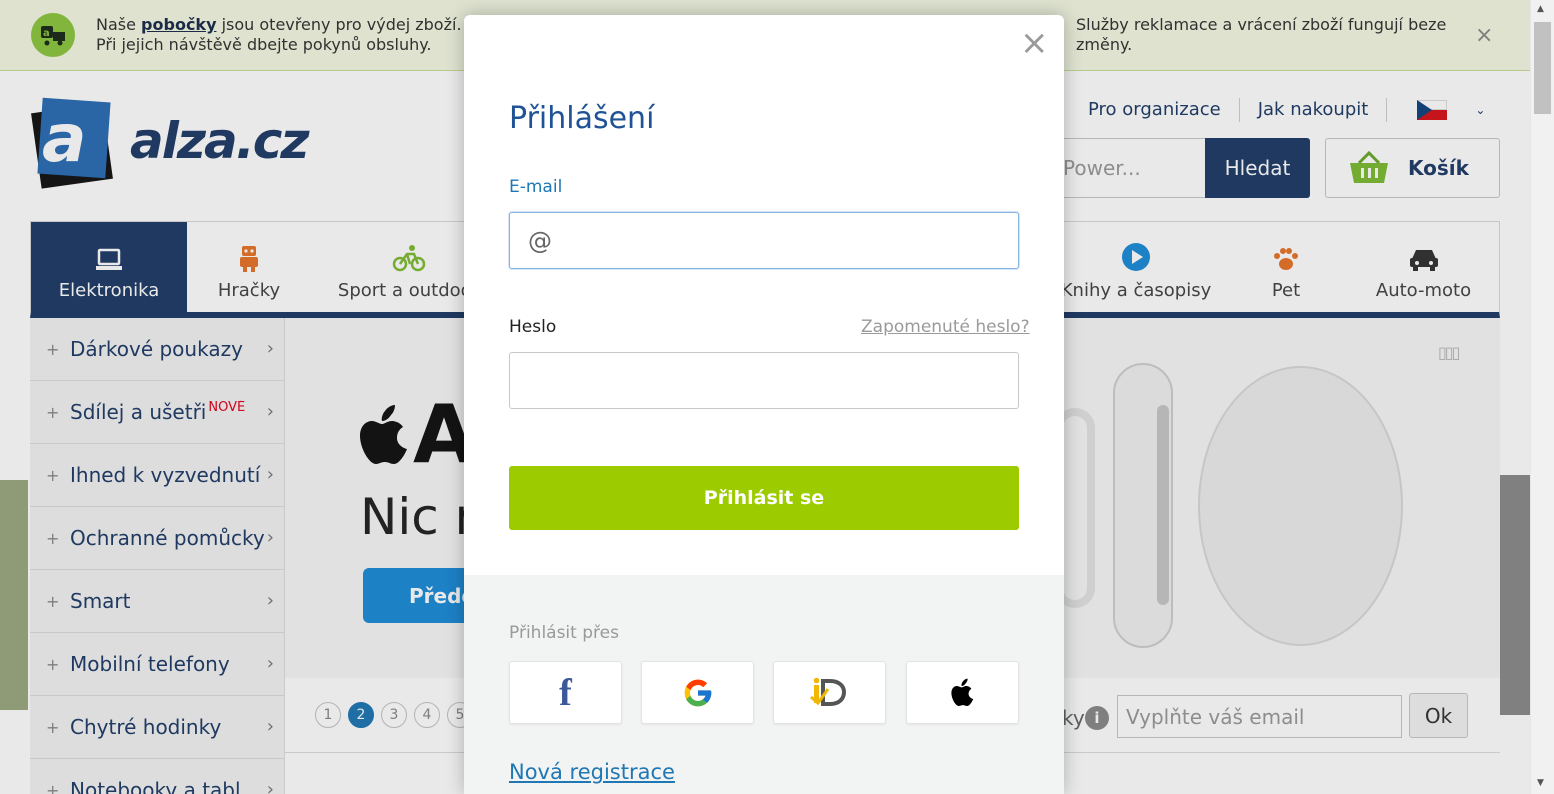 The image size is (1554, 794). I want to click on google-icon, so click(697, 692).